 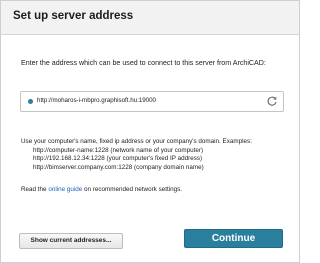 What do you see at coordinates (30, 101) in the screenshot?
I see `status-dot-icon` at bounding box center [30, 101].